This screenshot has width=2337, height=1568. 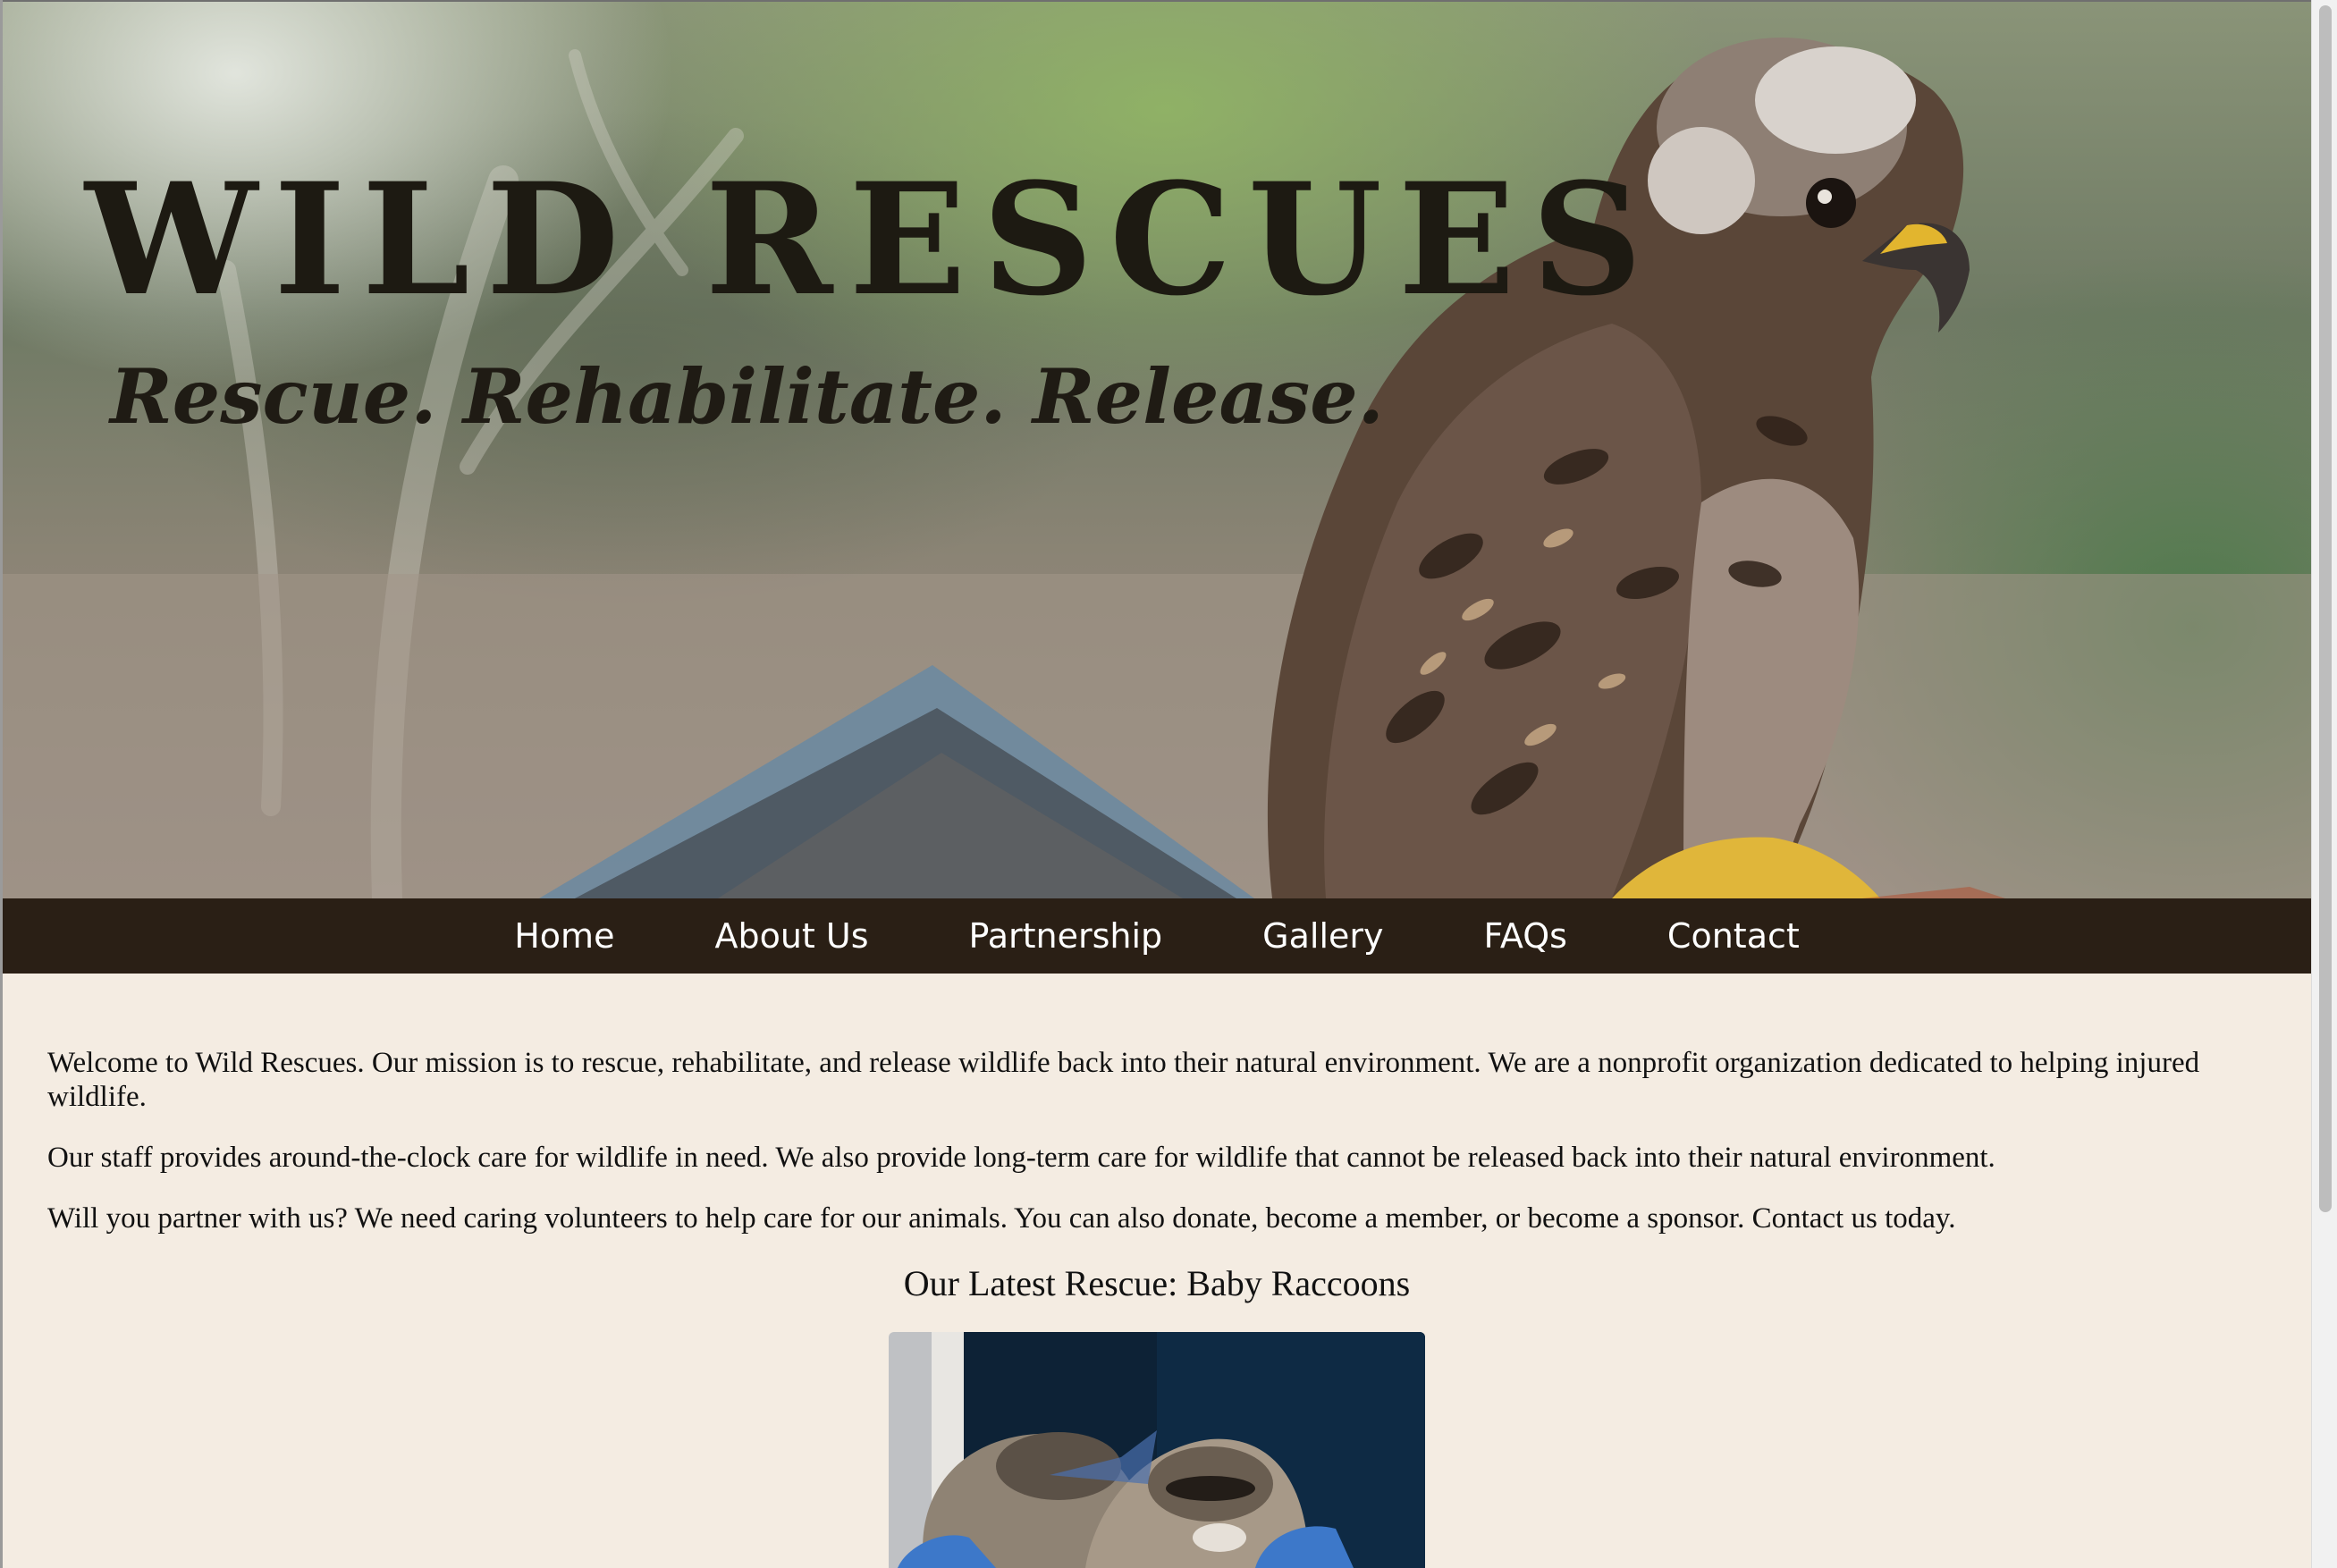 What do you see at coordinates (1322, 936) in the screenshot?
I see `nav-link-gallery: Gallery` at bounding box center [1322, 936].